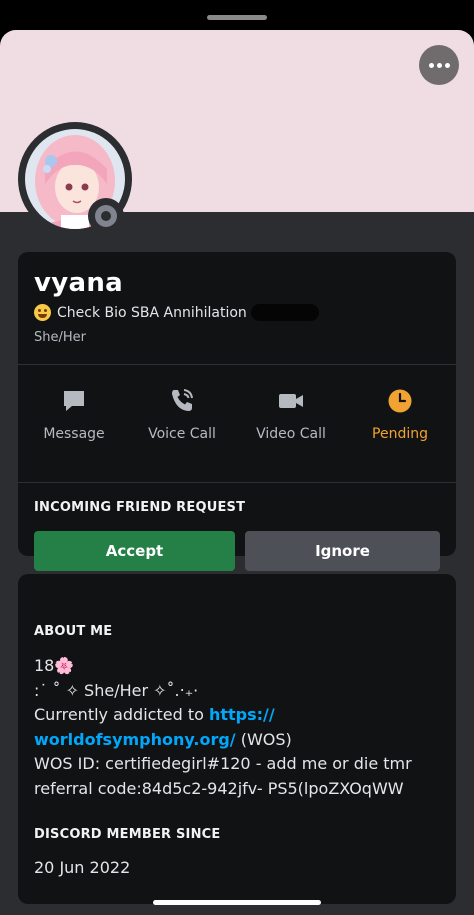 The height and width of the screenshot is (915, 474). I want to click on website-link: https://, so click(242, 714).